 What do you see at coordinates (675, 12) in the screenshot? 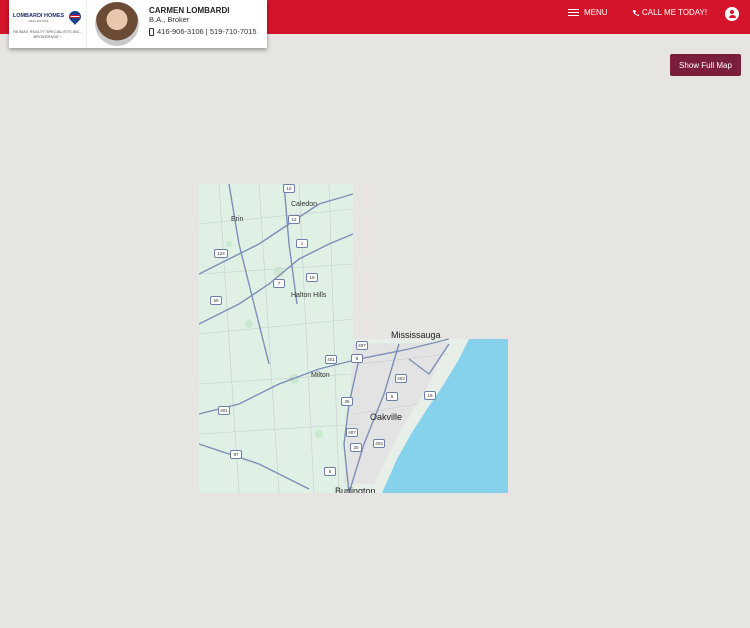
I see `call-label: CALL ME TODAY!` at bounding box center [675, 12].